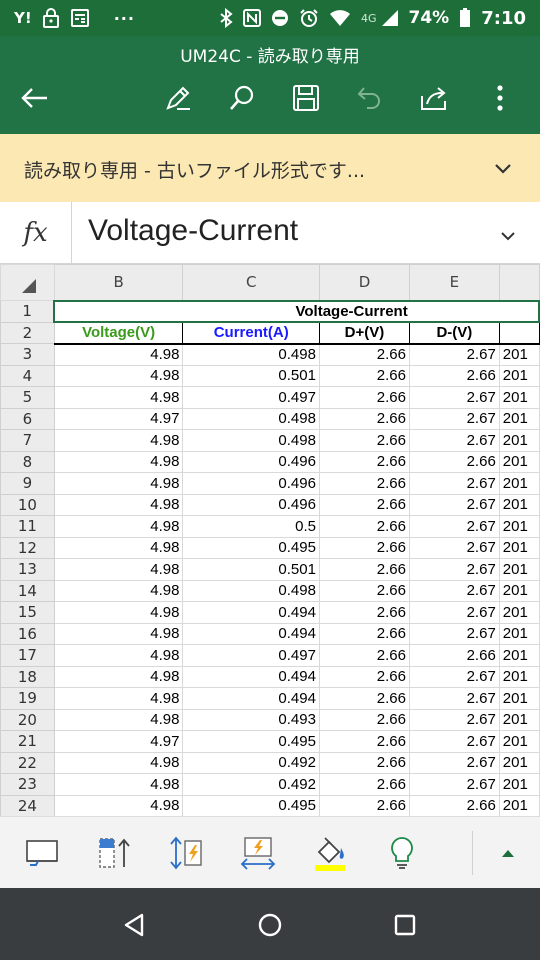 The width and height of the screenshot is (540, 960). Describe the element at coordinates (519, 333) in the screenshot. I see `header-f` at that location.